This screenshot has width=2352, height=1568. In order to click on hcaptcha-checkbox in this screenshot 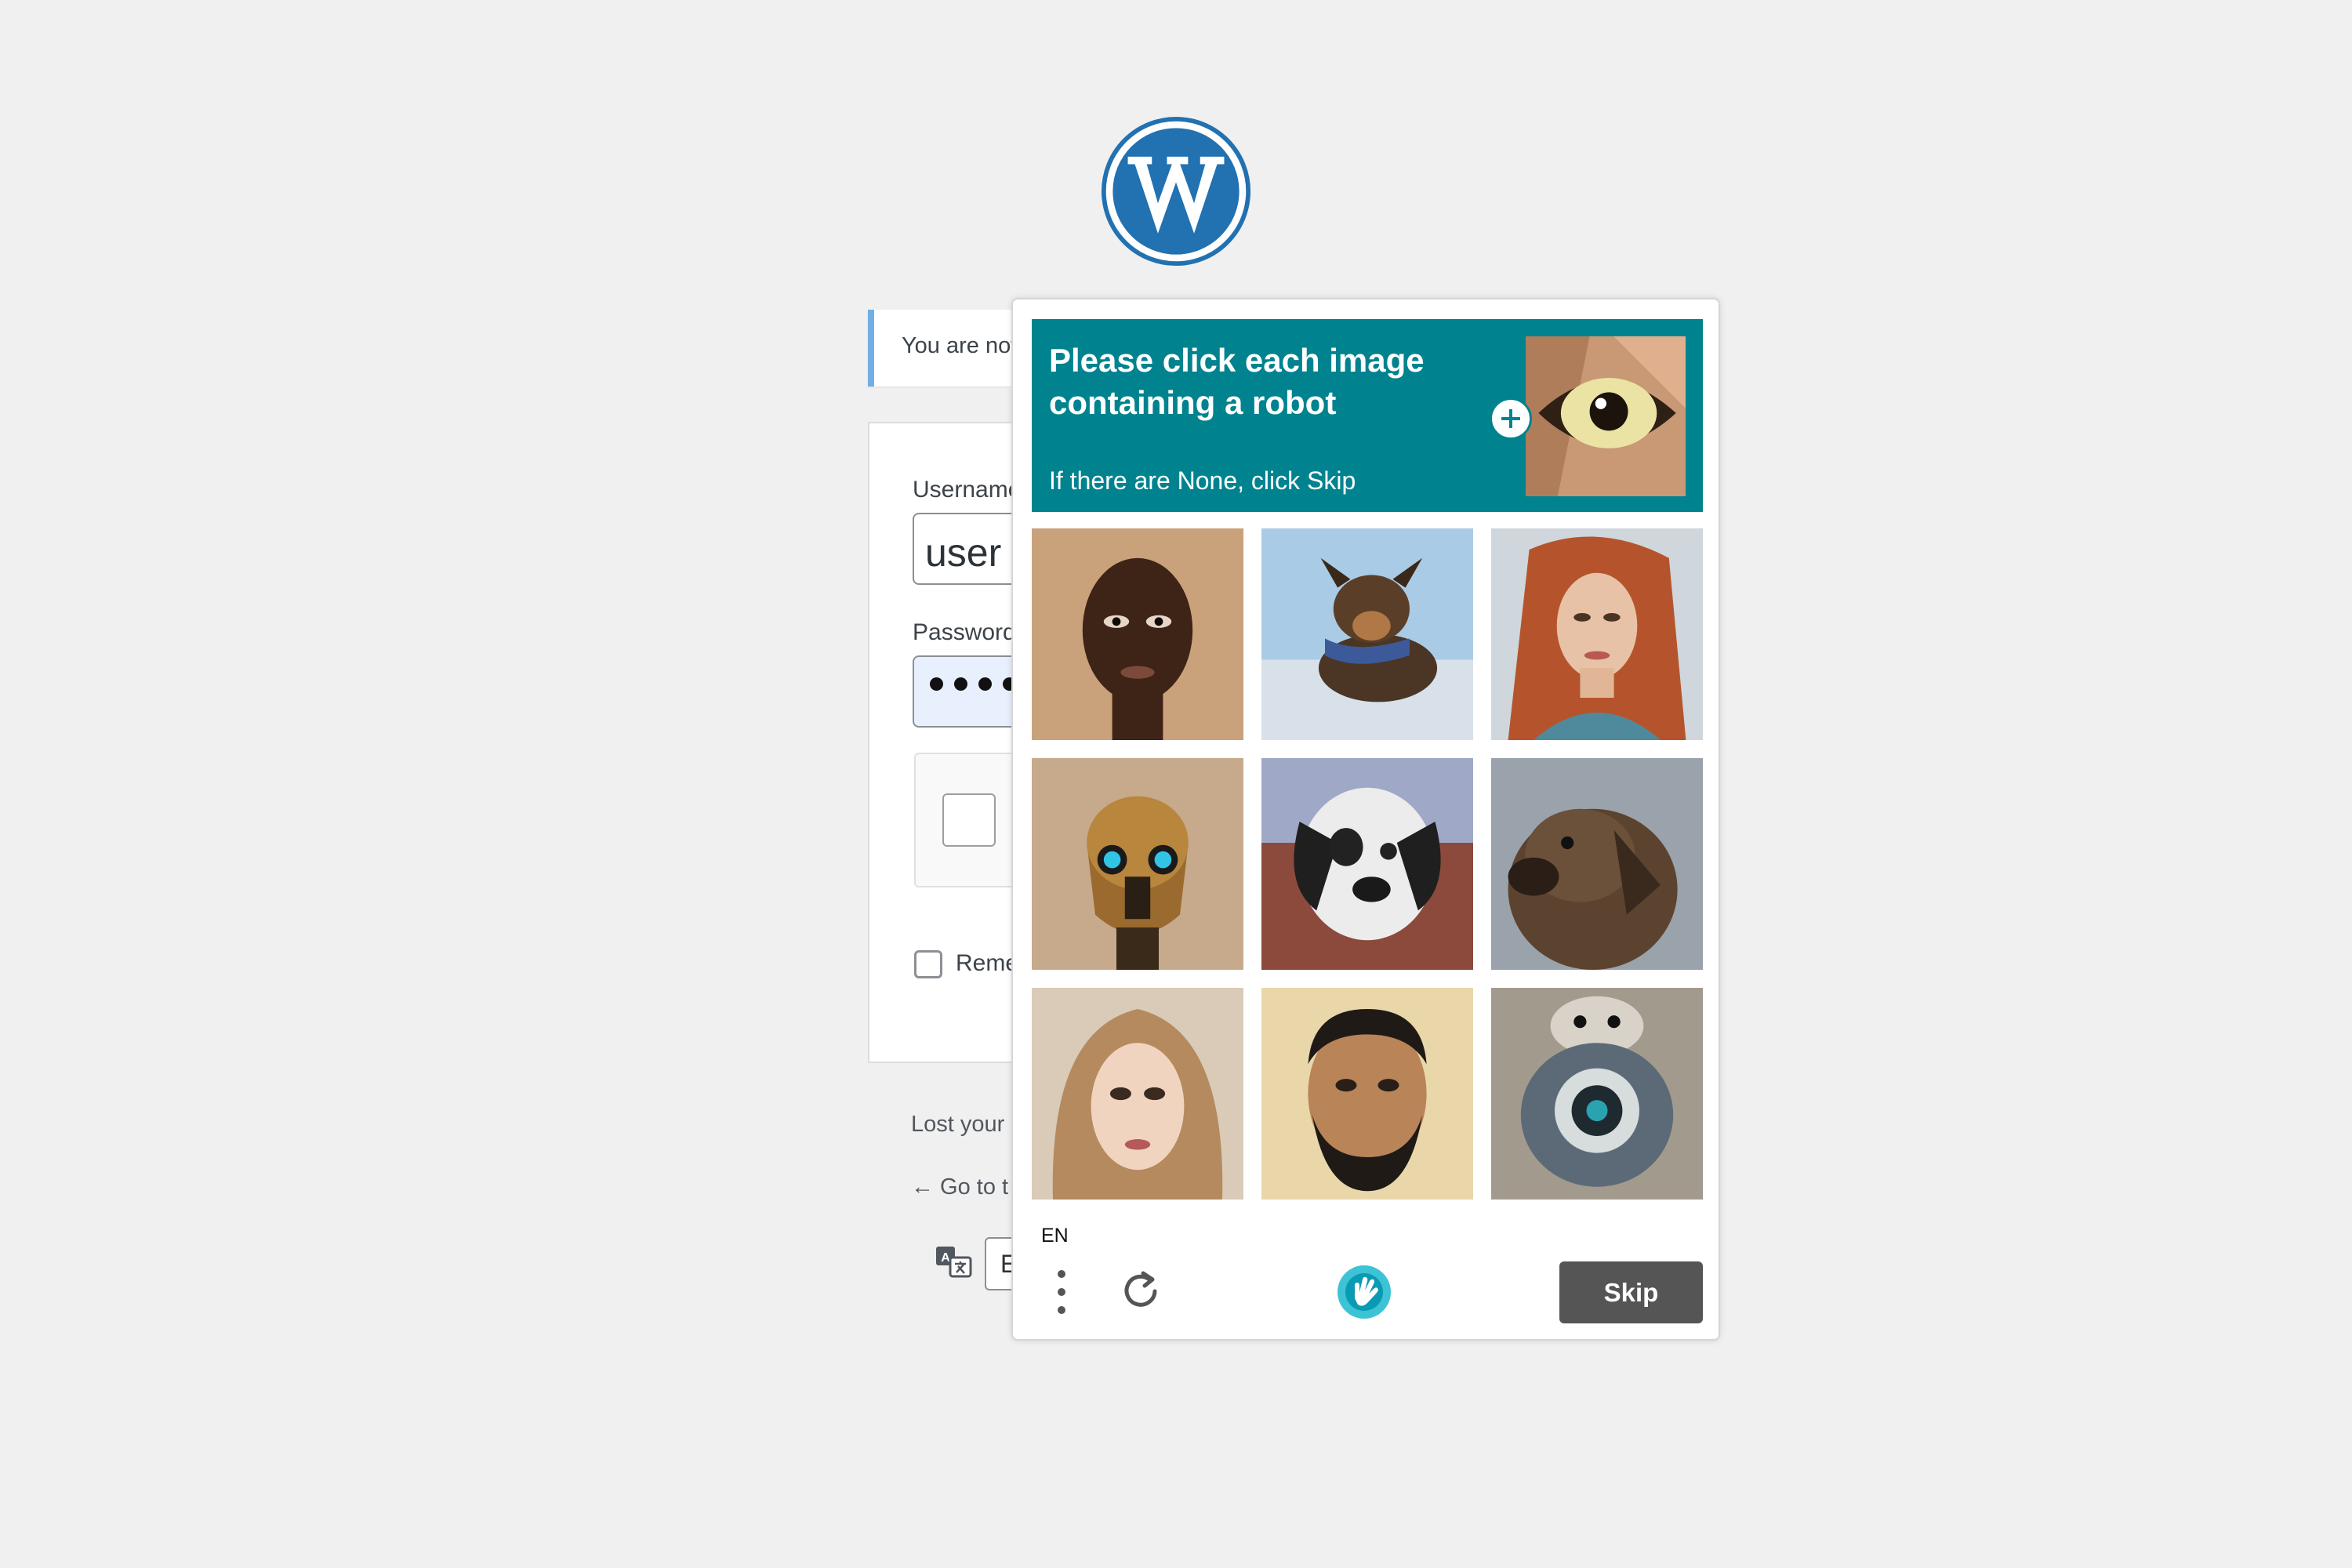, I will do `click(969, 820)`.